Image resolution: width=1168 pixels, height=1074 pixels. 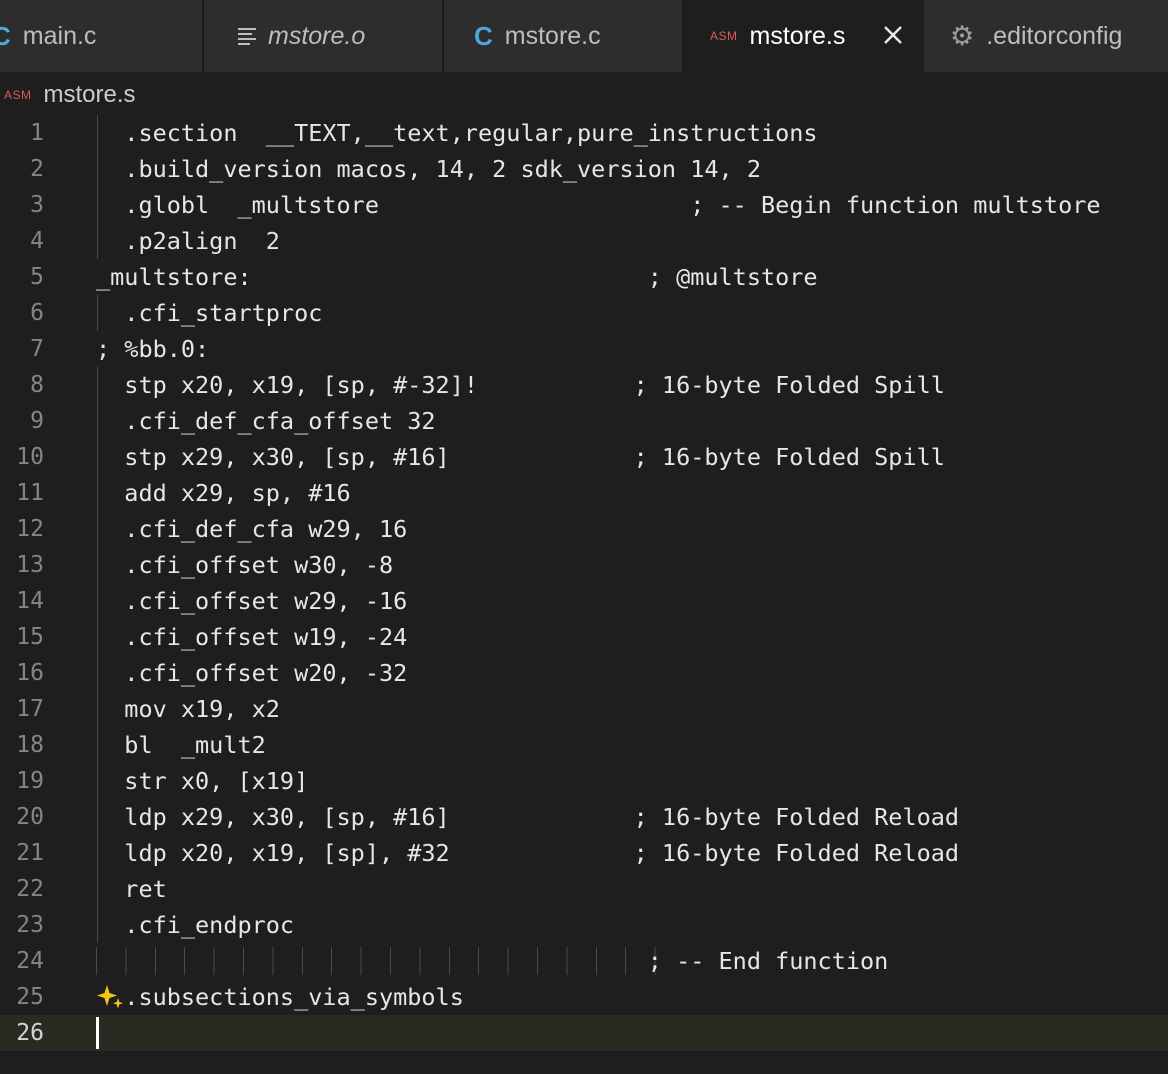 What do you see at coordinates (209, 313) in the screenshot?
I see `code-text: .cfi_startproc` at bounding box center [209, 313].